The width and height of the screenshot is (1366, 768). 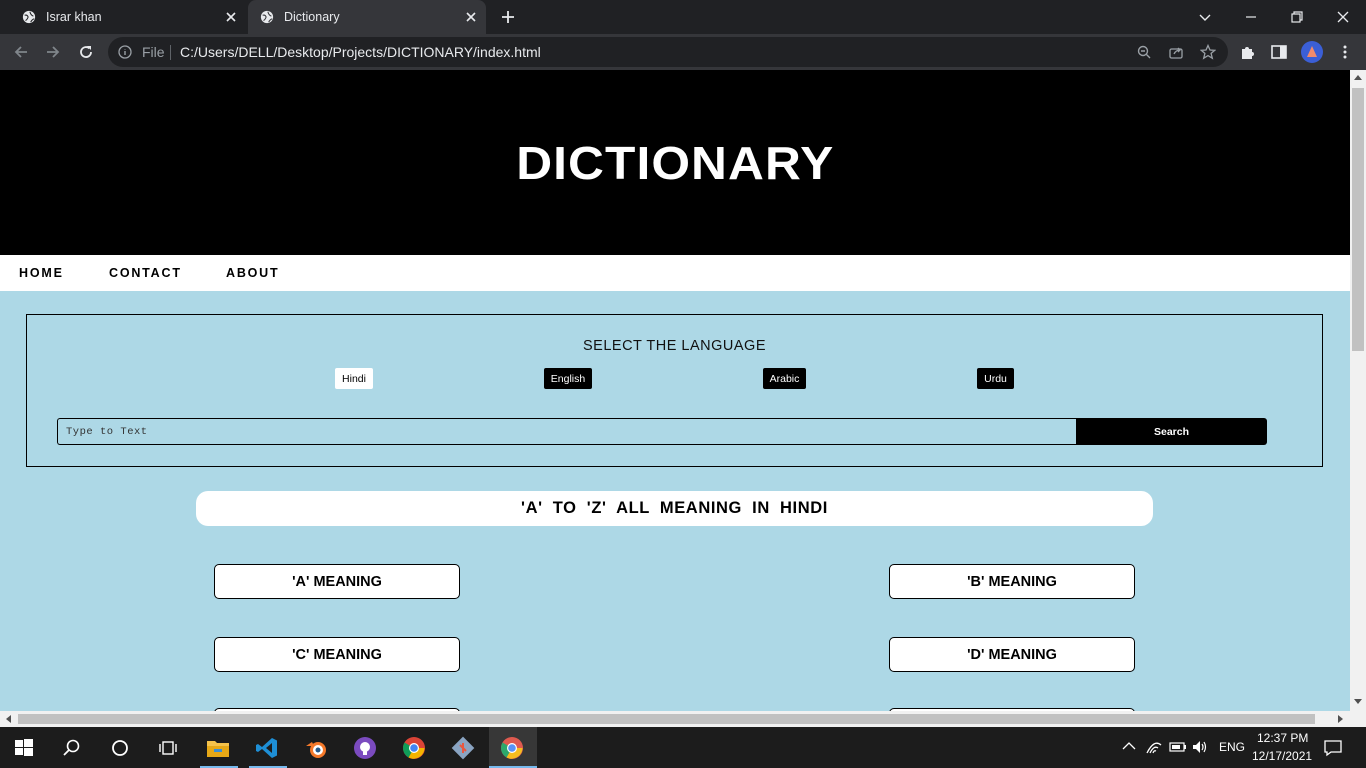 What do you see at coordinates (1201, 747) in the screenshot?
I see `volume-icon` at bounding box center [1201, 747].